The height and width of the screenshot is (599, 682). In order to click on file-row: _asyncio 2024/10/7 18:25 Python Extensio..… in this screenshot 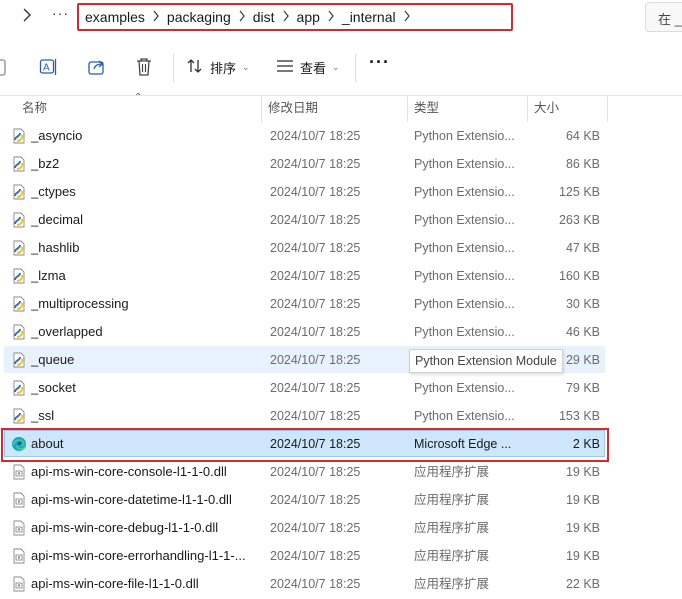, I will do `click(341, 136)`.